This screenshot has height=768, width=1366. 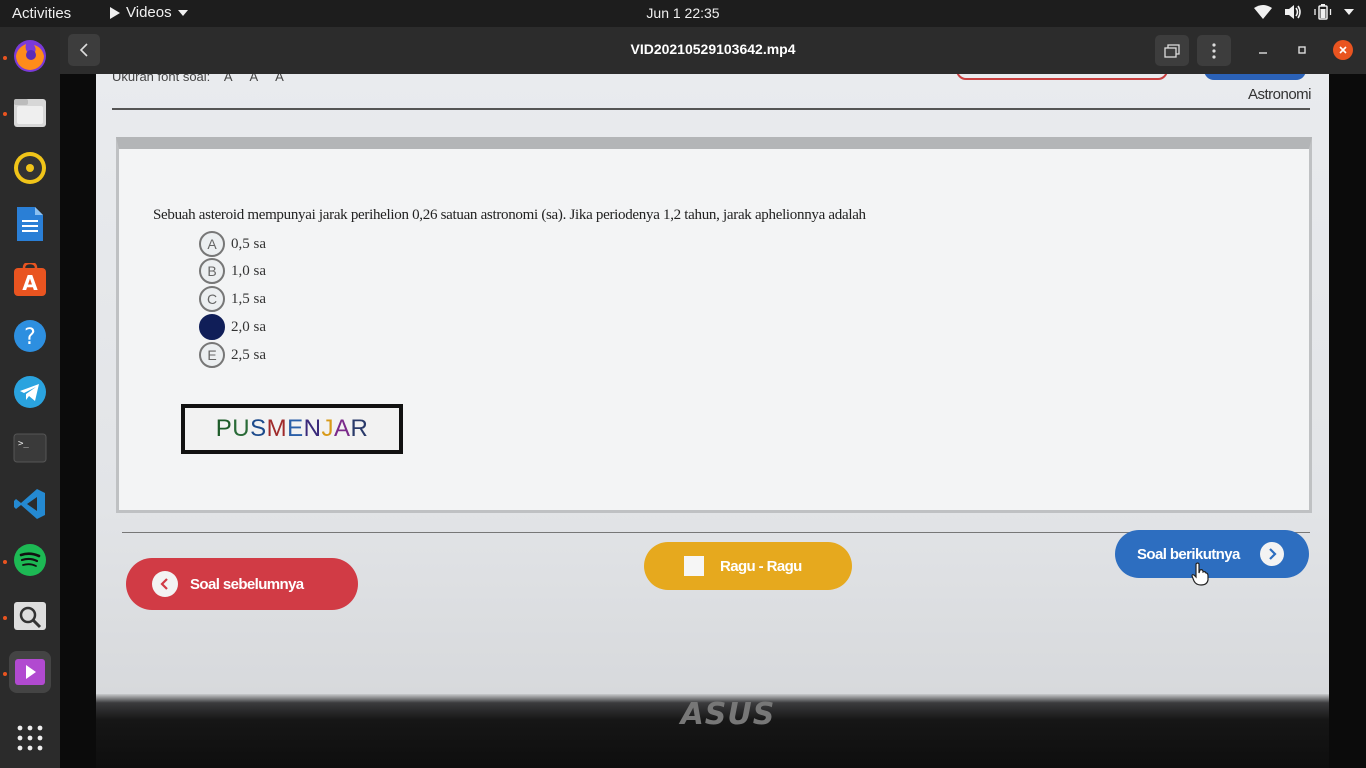 I want to click on wifi-icon, so click(x=1263, y=12).